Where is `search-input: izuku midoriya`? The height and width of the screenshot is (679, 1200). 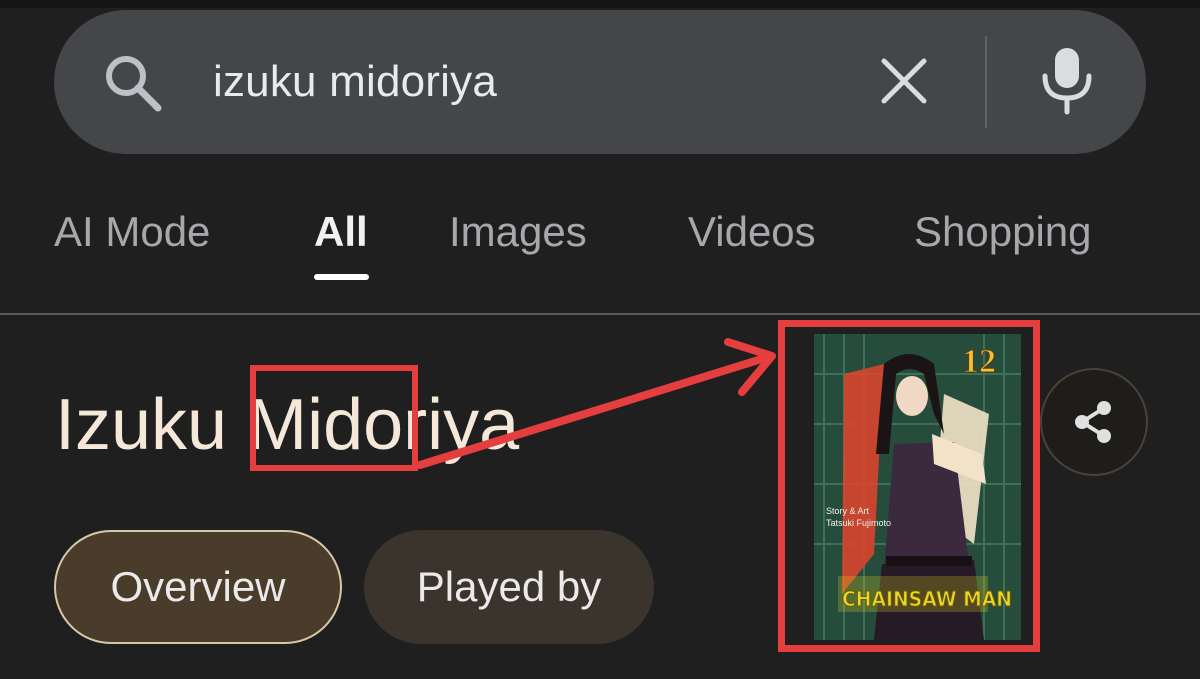 search-input: izuku midoriya is located at coordinates (355, 82).